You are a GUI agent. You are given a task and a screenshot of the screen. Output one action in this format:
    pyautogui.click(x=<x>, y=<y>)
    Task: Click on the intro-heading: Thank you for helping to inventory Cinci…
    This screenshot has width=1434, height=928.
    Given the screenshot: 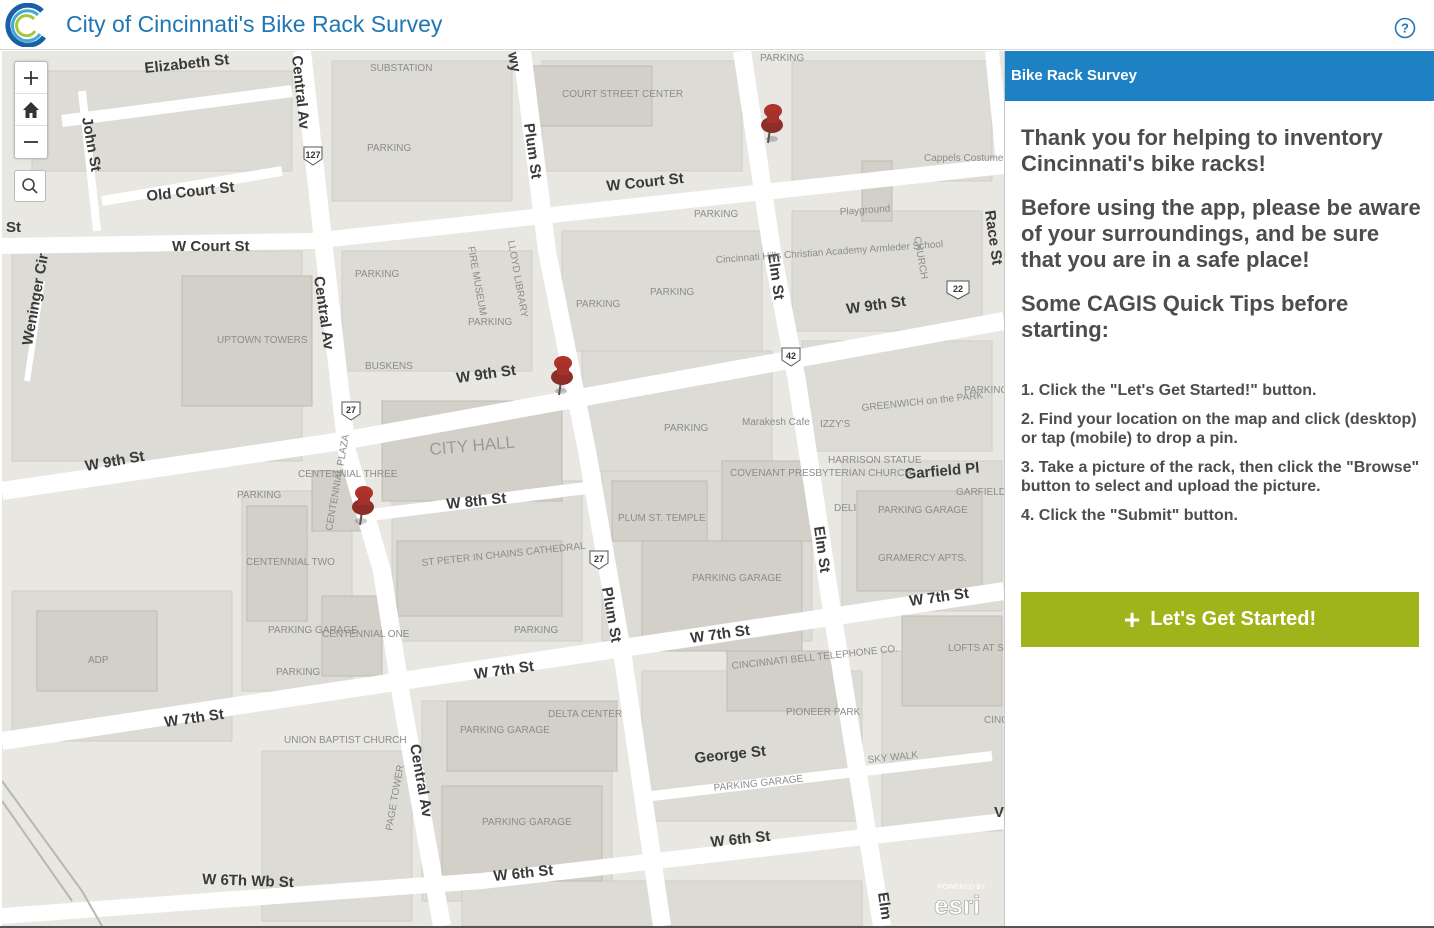 What is the action you would take?
    pyautogui.click(x=1202, y=150)
    